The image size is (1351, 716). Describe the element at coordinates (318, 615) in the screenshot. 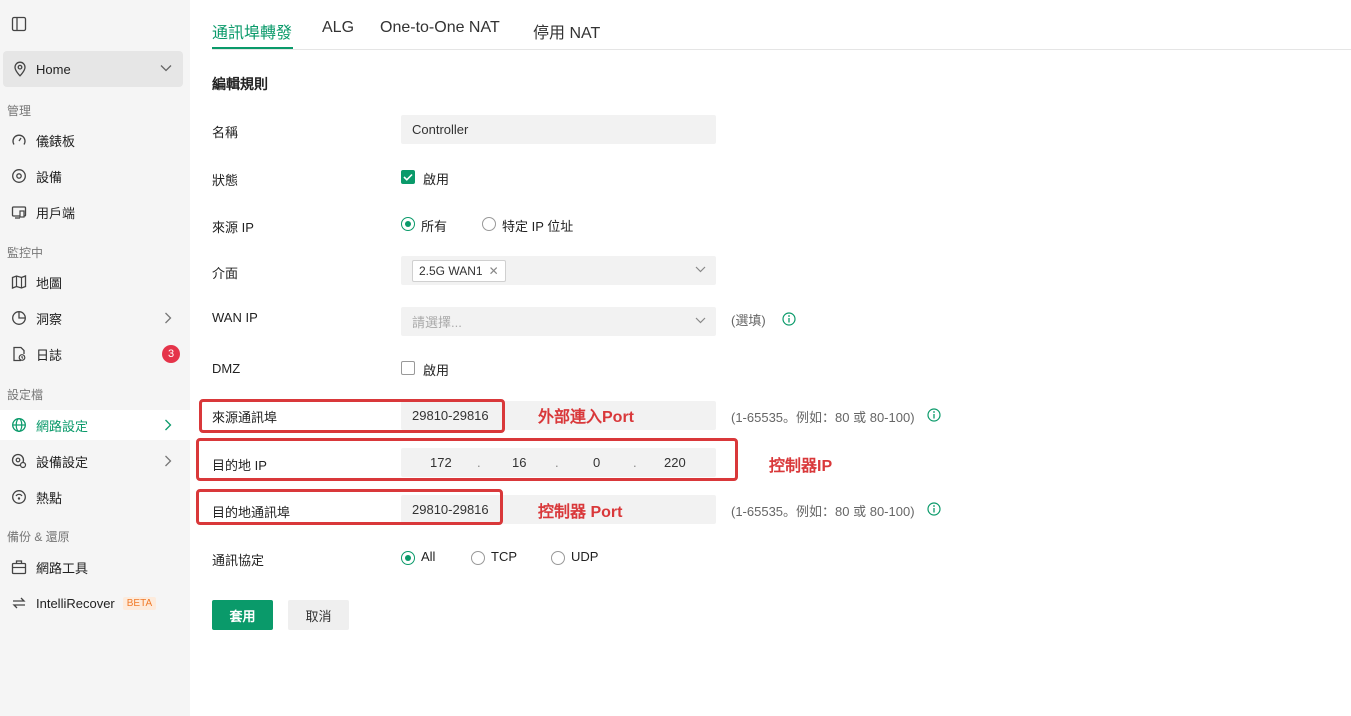

I see `cancel-button: 取消` at that location.